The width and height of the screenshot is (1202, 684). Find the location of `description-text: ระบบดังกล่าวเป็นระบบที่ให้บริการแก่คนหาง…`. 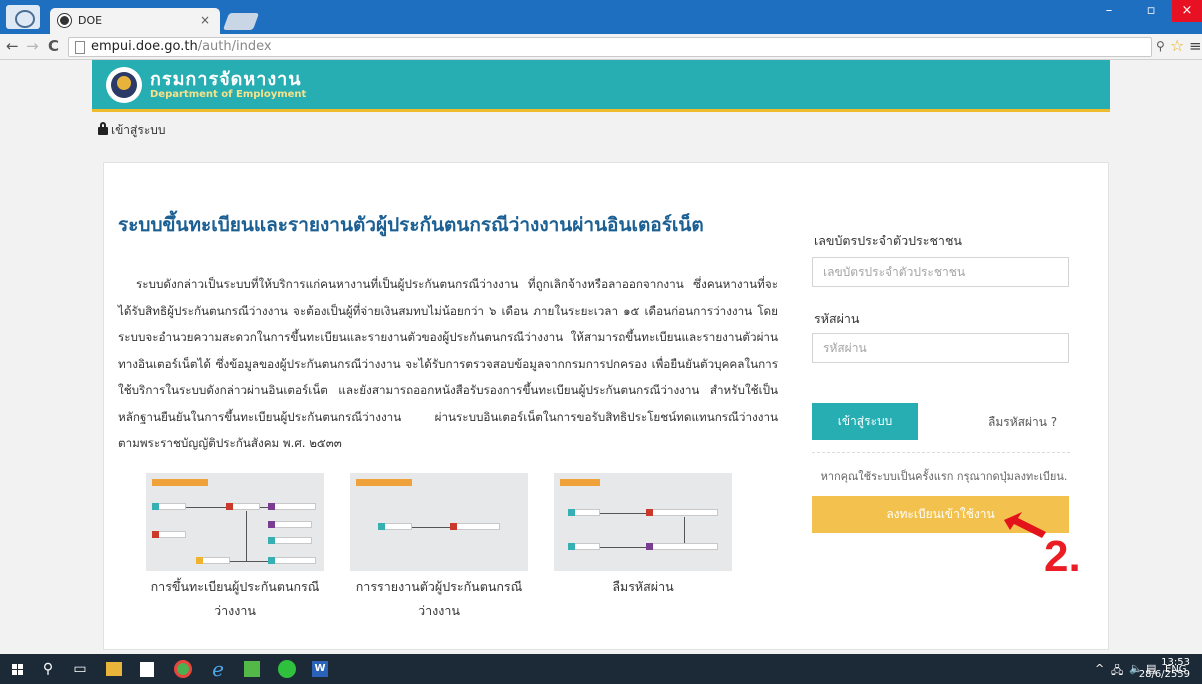

description-text: ระบบดังกล่าวเป็นระบบที่ให้บริการแก่คนหาง… is located at coordinates (448, 363).